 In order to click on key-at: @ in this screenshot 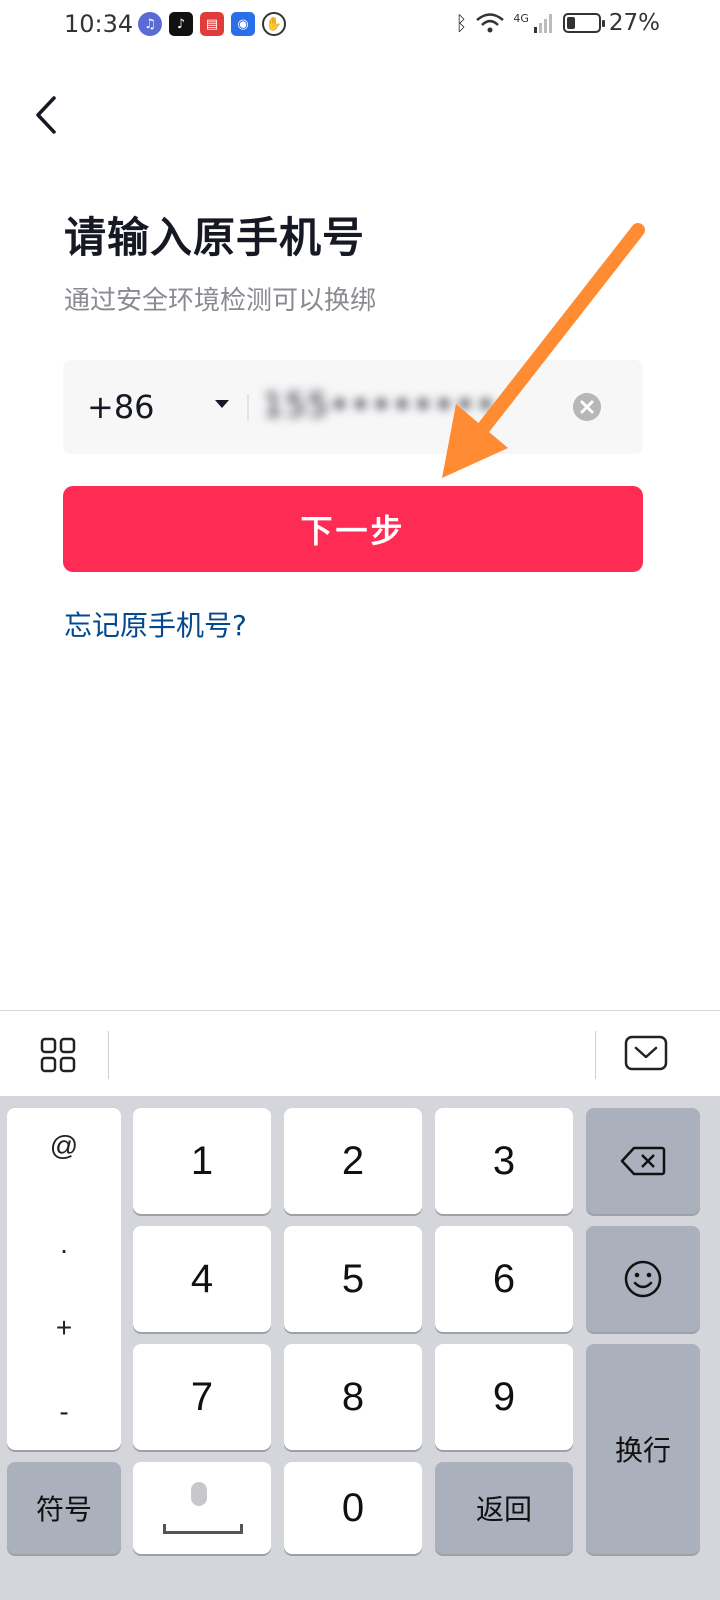, I will do `click(64, 1146)`.